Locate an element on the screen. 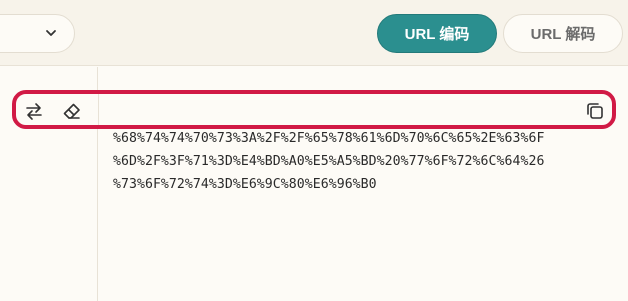 This screenshot has width=628, height=301. output-toolbar-highlight is located at coordinates (314, 109).